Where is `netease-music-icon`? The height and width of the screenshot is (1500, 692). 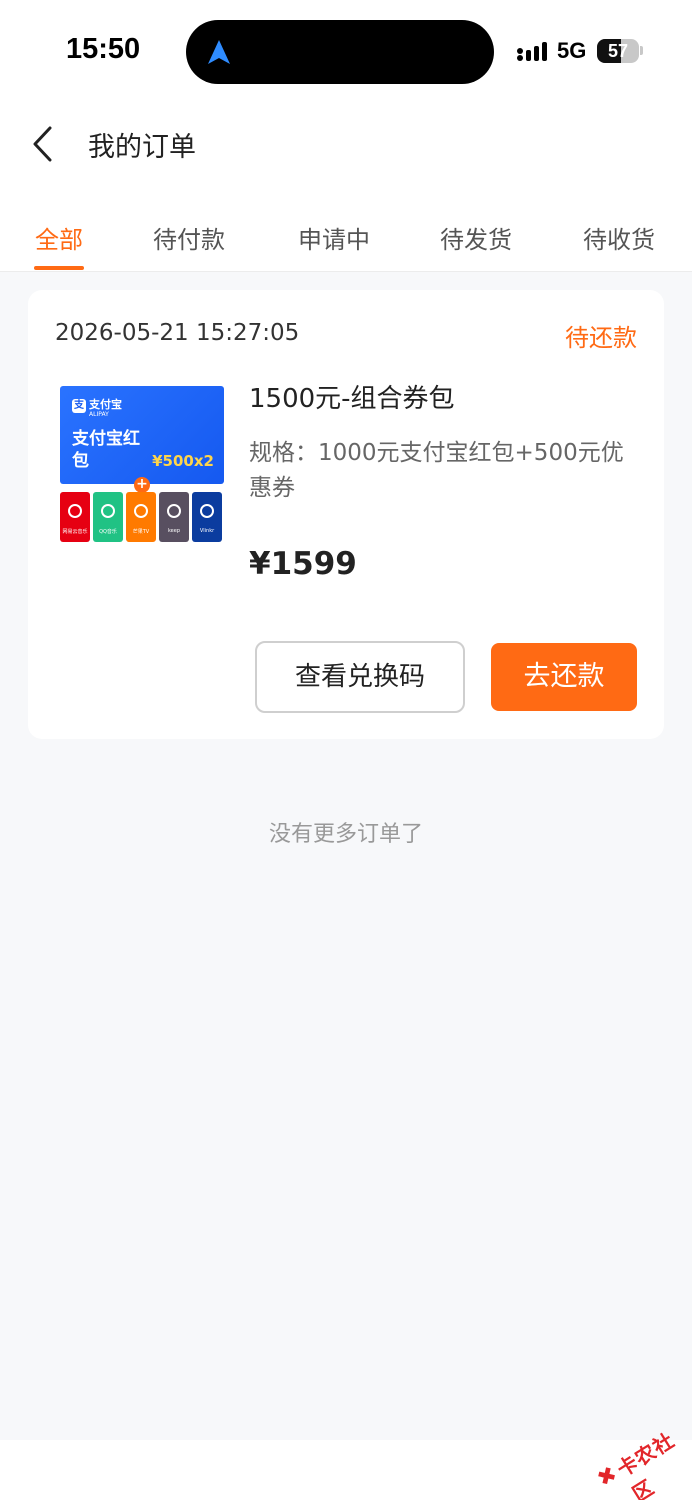 netease-music-icon is located at coordinates (75, 511).